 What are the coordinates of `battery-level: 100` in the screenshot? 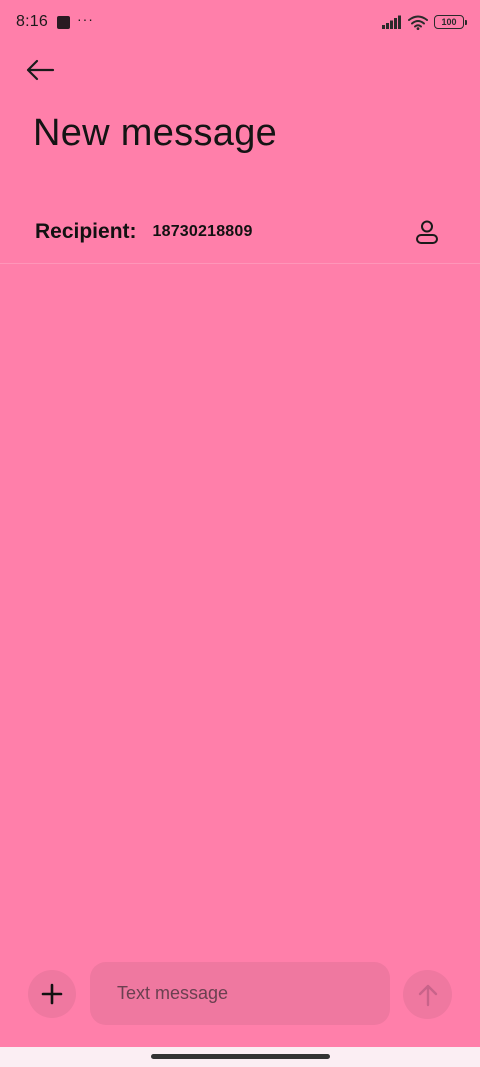 It's located at (449, 22).